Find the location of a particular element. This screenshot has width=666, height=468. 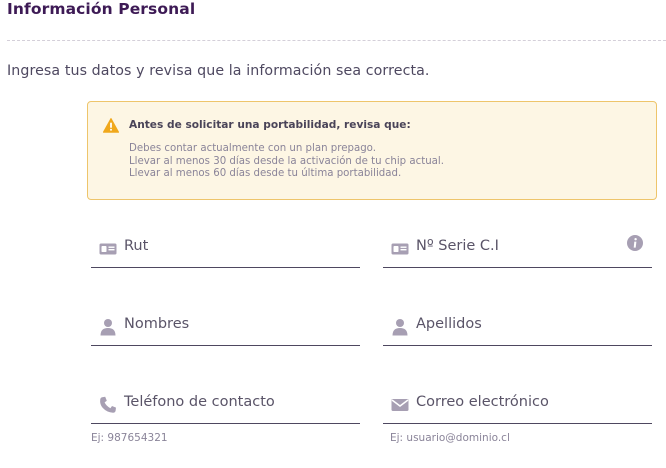

telefono-label: Teléfono de contacto is located at coordinates (199, 402).